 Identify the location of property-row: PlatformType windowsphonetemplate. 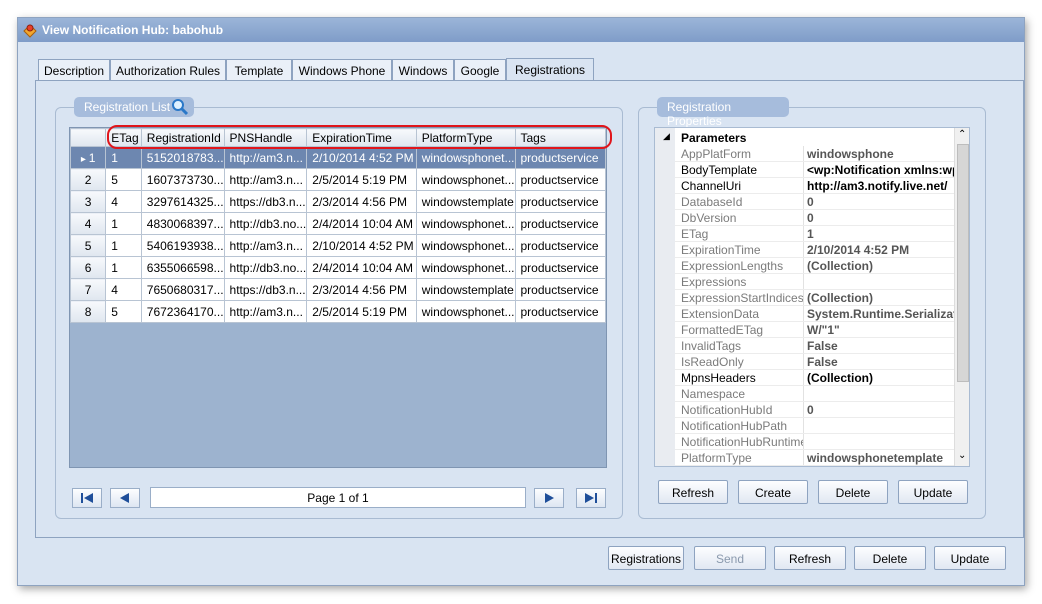
(805, 458).